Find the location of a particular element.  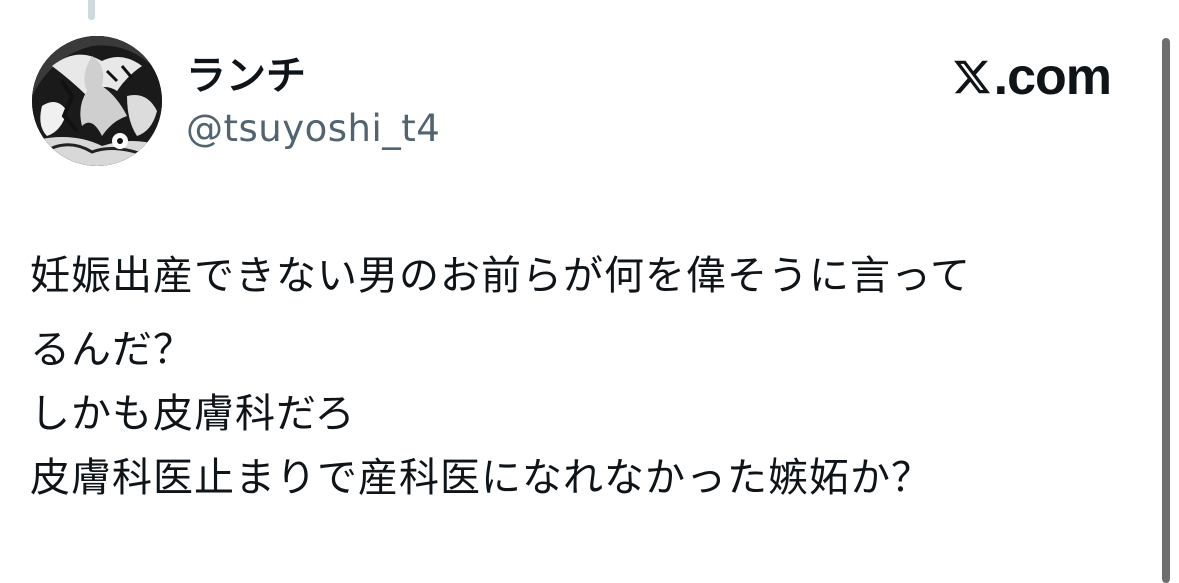

x-brand-mark: .com is located at coordinates (1032, 77).